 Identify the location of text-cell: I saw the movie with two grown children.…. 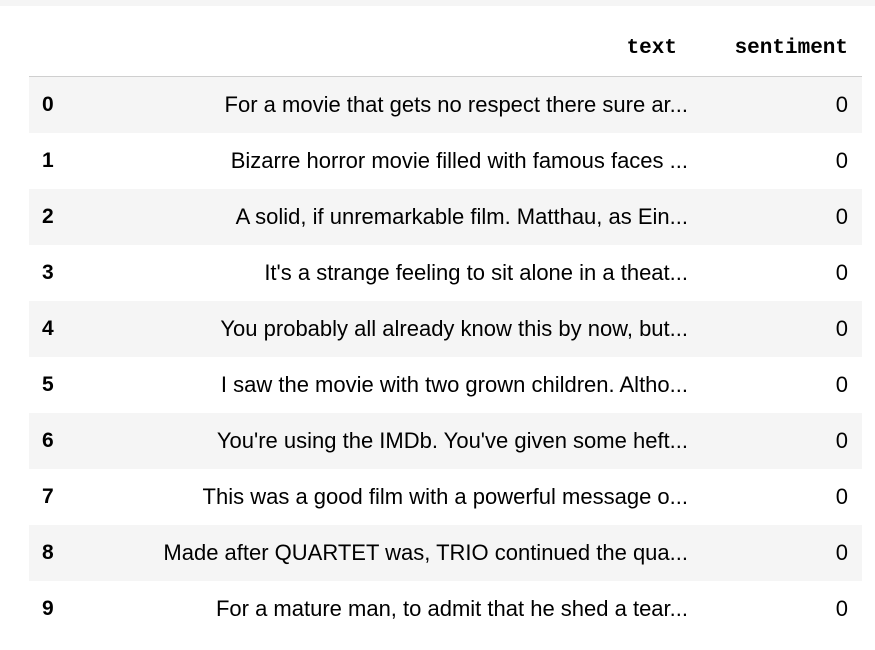
(454, 384).